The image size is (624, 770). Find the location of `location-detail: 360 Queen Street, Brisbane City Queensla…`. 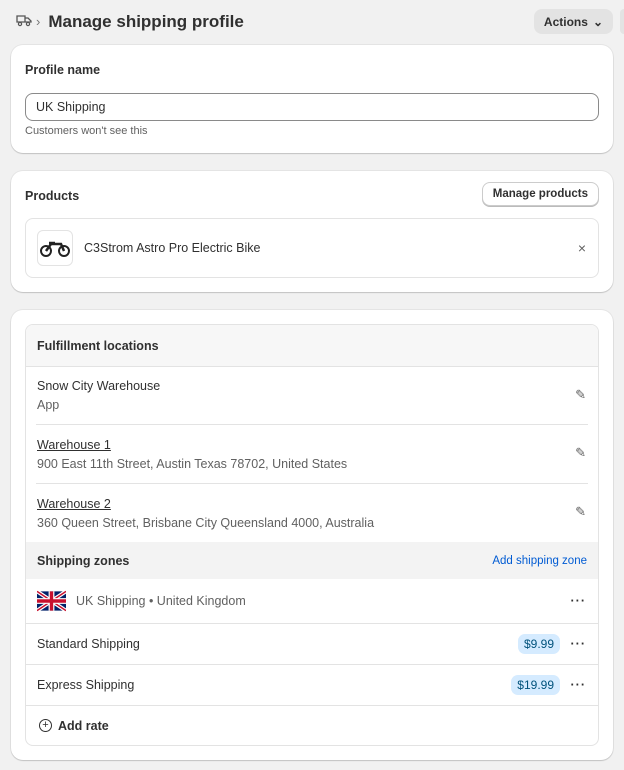

location-detail: 360 Queen Street, Brisbane City Queensla… is located at coordinates (206, 522).